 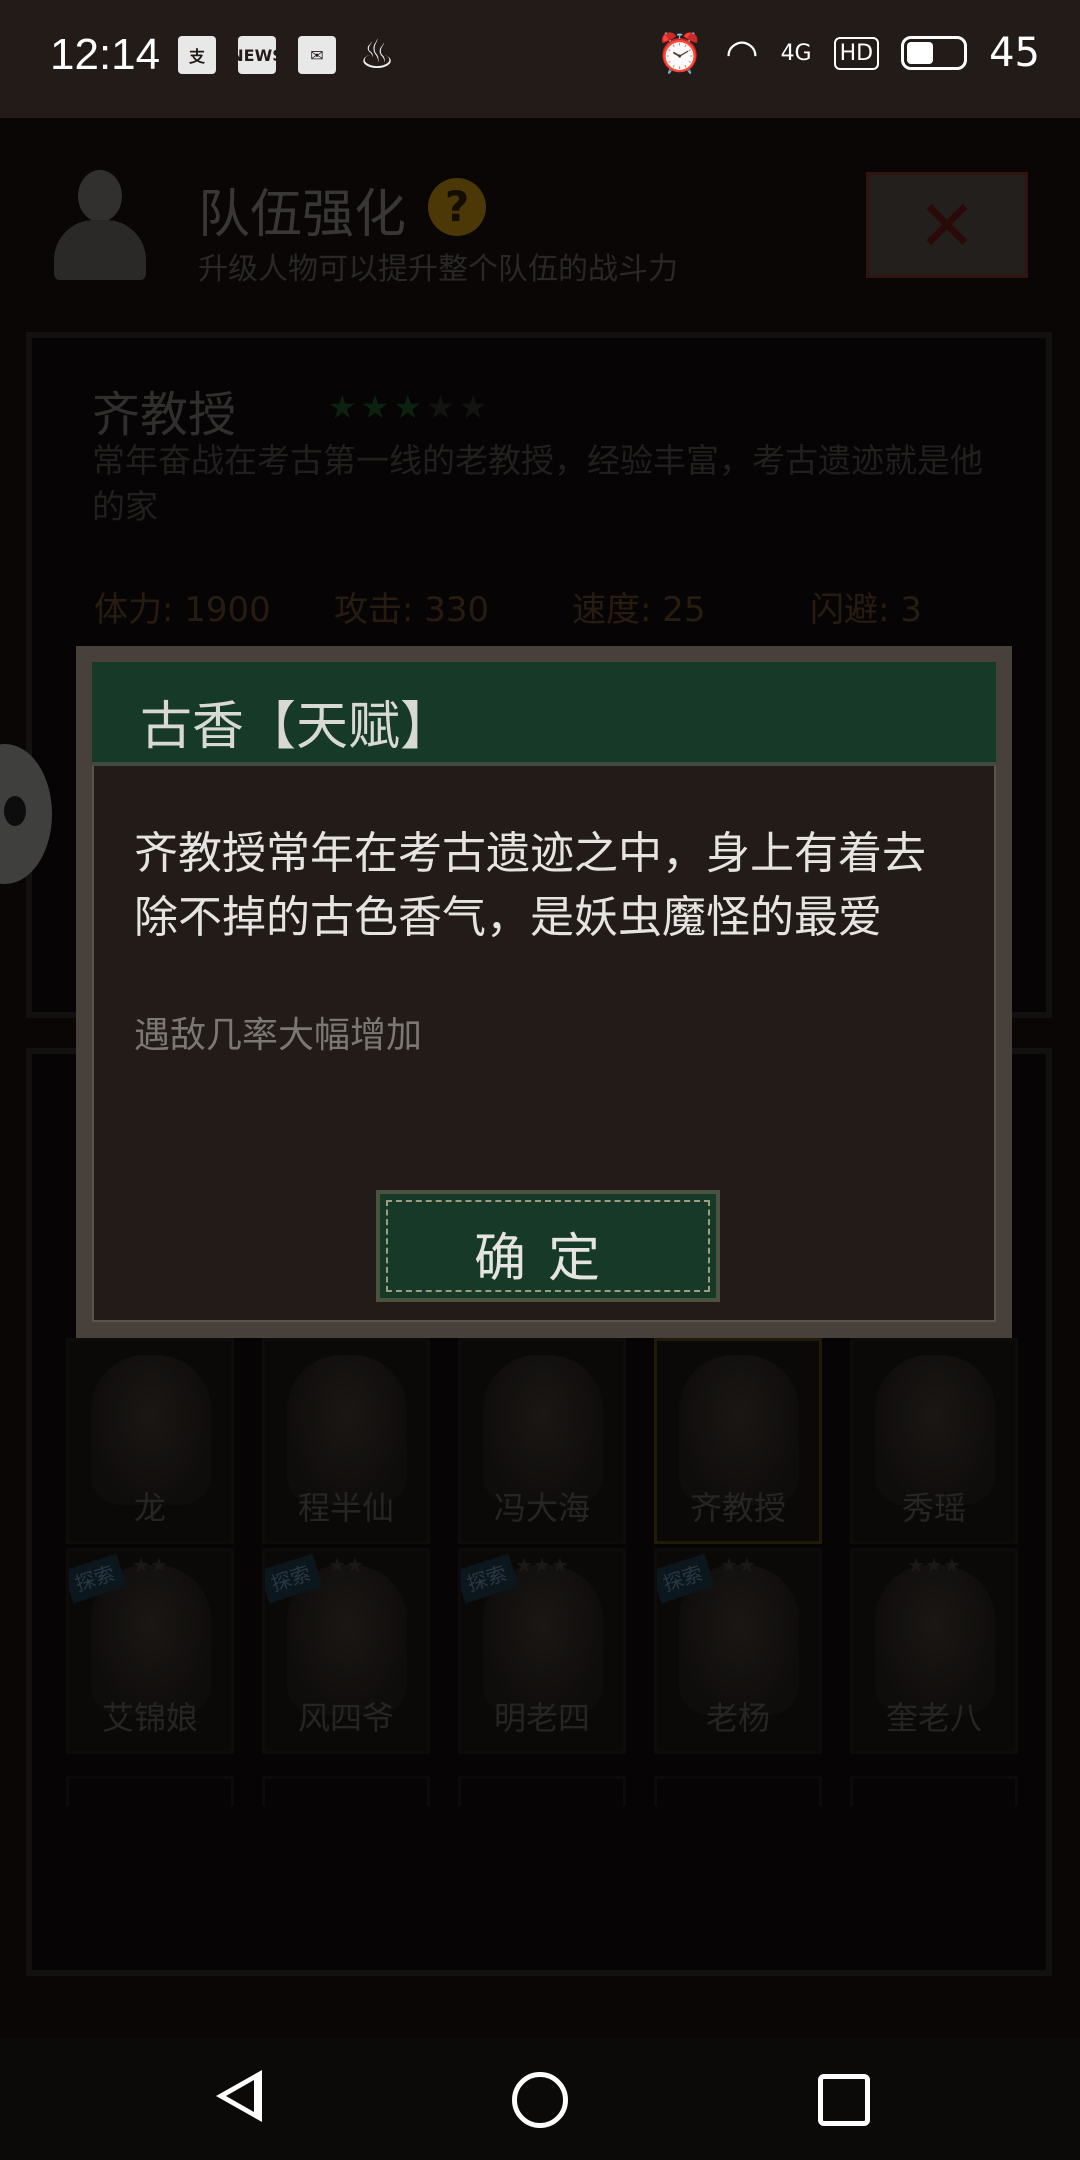 What do you see at coordinates (742, 53) in the screenshot?
I see `wifi-icon: ◠` at bounding box center [742, 53].